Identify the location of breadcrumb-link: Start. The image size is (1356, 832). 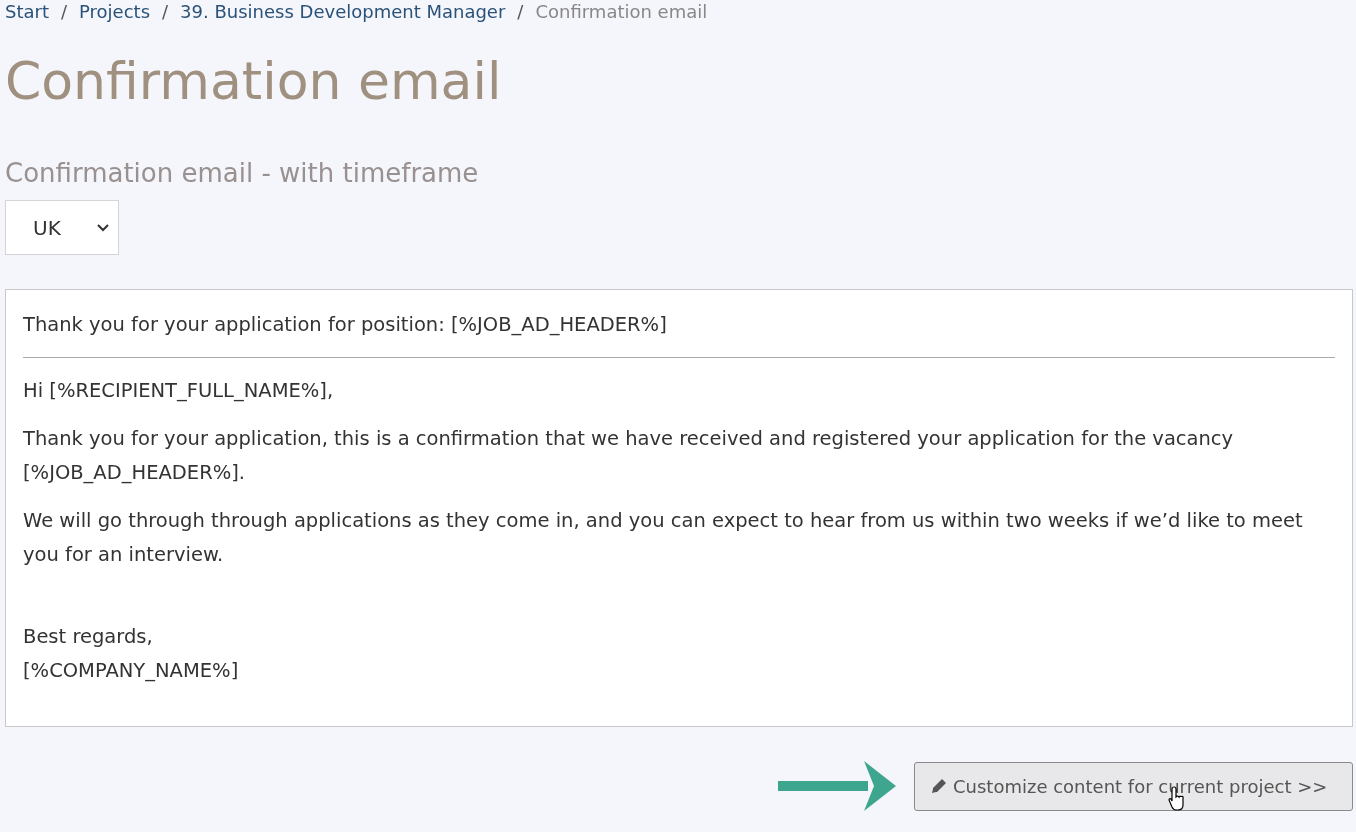
(27, 11).